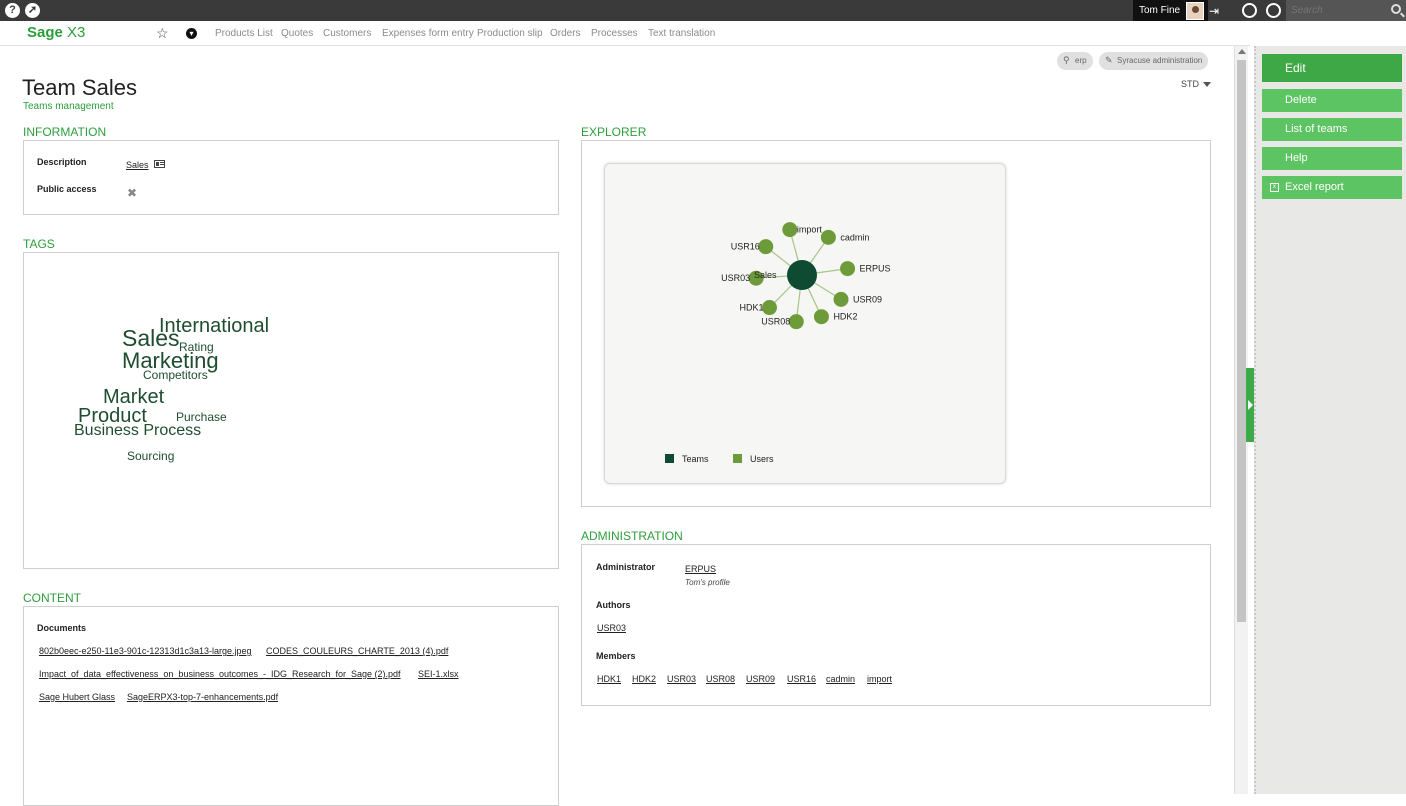 The height and width of the screenshot is (806, 1406). I want to click on member-link: HDK2, so click(644, 679).